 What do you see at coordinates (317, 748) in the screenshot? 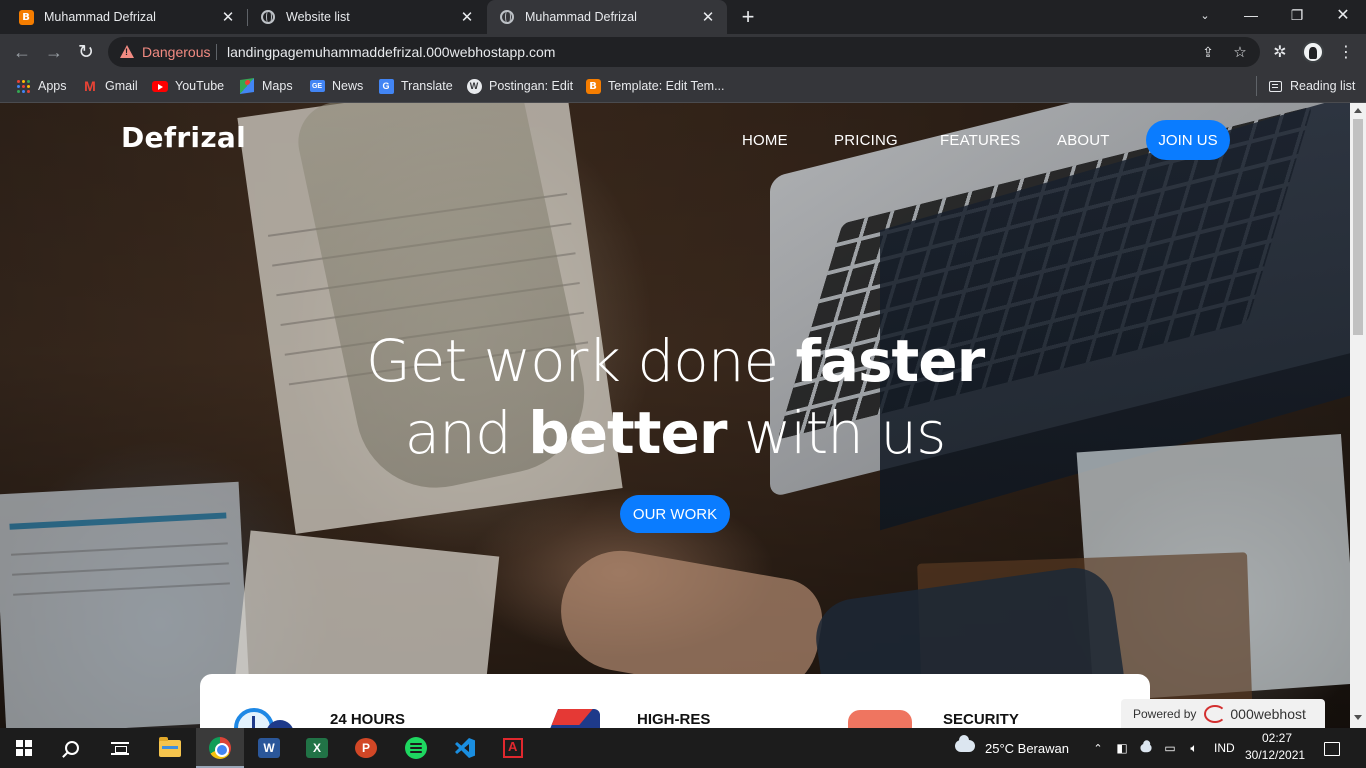
I see `excel-icon: X` at bounding box center [317, 748].